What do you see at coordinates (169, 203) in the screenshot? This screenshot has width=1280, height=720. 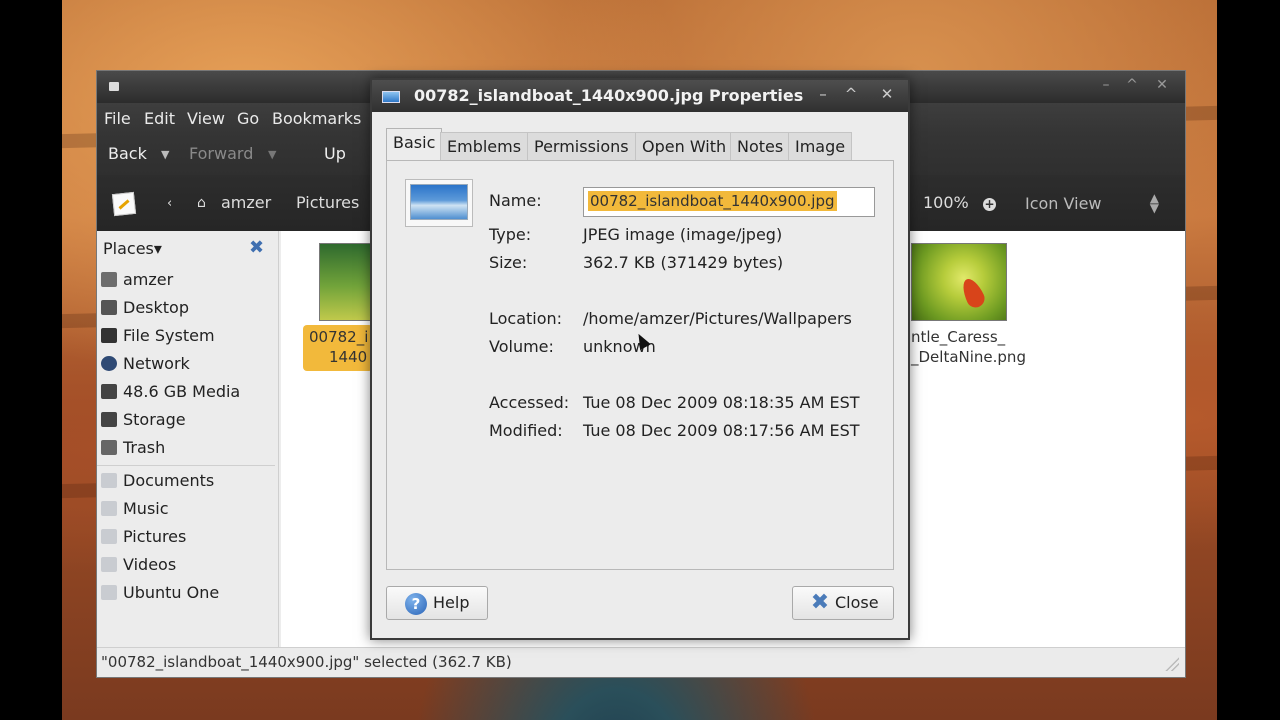 I see `breadcrumb-back-chevron-icon: ‹` at bounding box center [169, 203].